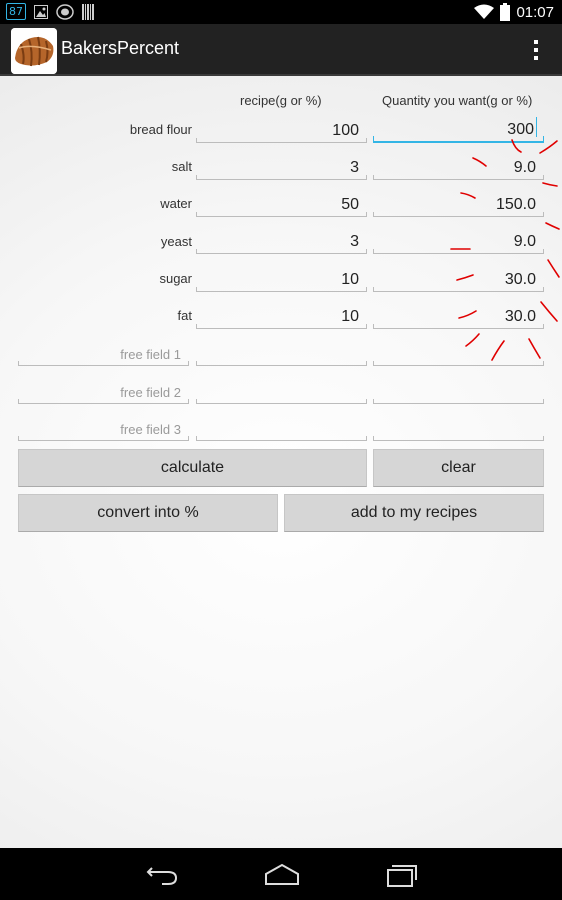 This screenshot has width=562, height=900. Describe the element at coordinates (162, 874) in the screenshot. I see `back-icon` at that location.